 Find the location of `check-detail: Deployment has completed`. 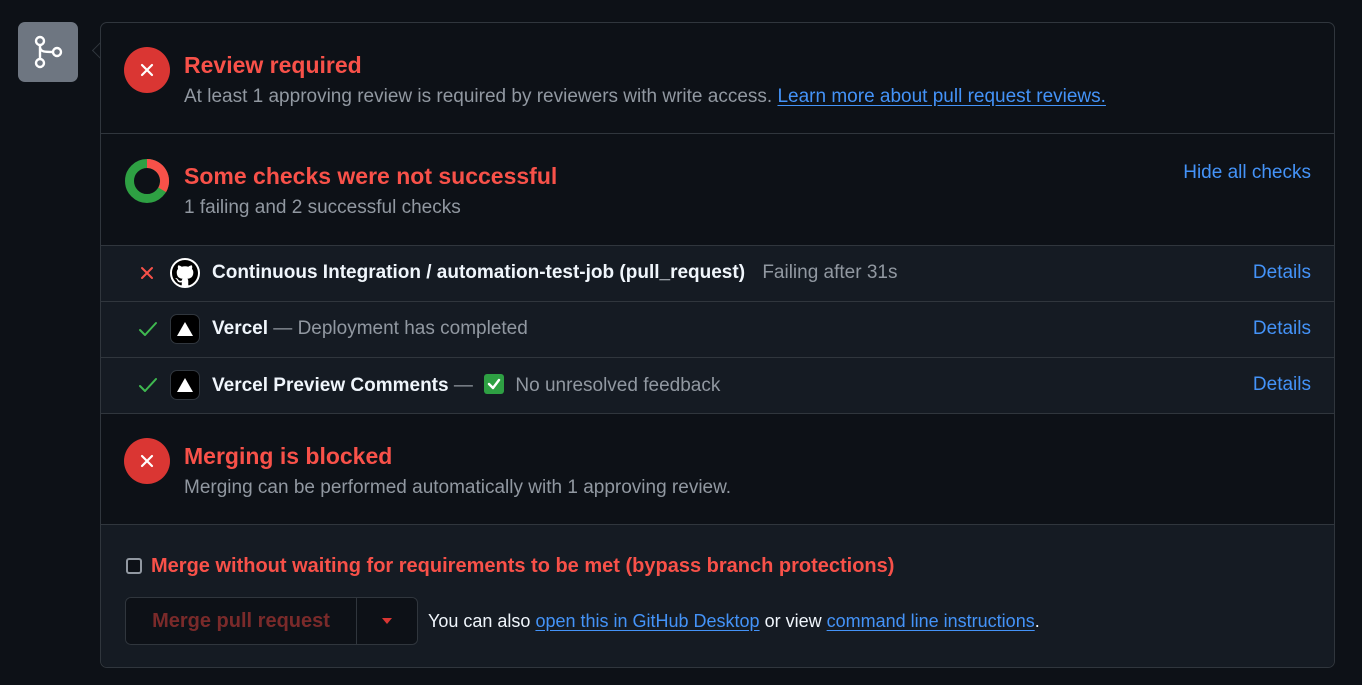

check-detail: Deployment has completed is located at coordinates (412, 328).